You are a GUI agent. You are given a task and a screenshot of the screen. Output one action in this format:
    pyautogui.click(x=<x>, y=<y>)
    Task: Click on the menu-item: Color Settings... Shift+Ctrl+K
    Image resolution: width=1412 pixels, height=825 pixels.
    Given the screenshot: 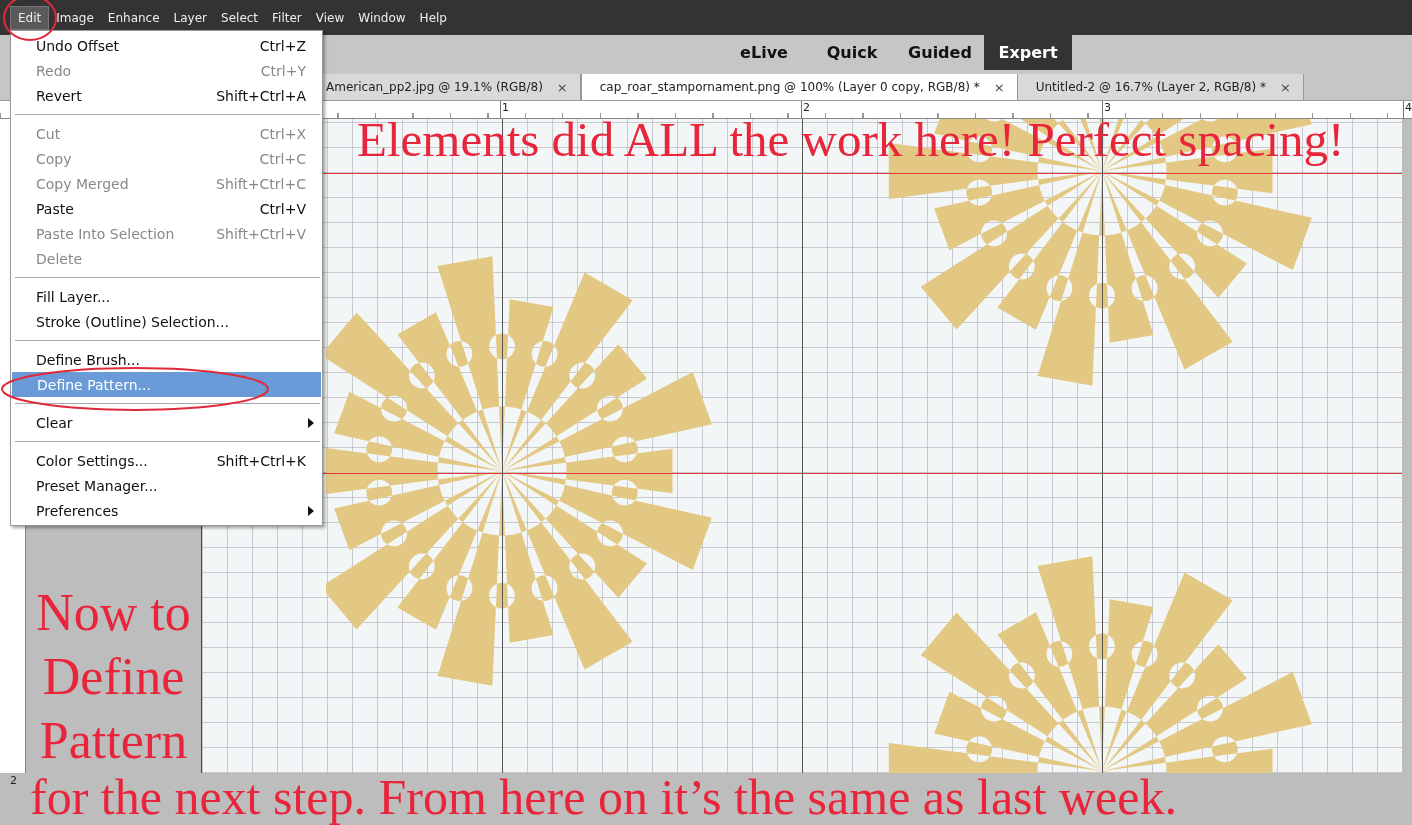 What is the action you would take?
    pyautogui.click(x=166, y=460)
    